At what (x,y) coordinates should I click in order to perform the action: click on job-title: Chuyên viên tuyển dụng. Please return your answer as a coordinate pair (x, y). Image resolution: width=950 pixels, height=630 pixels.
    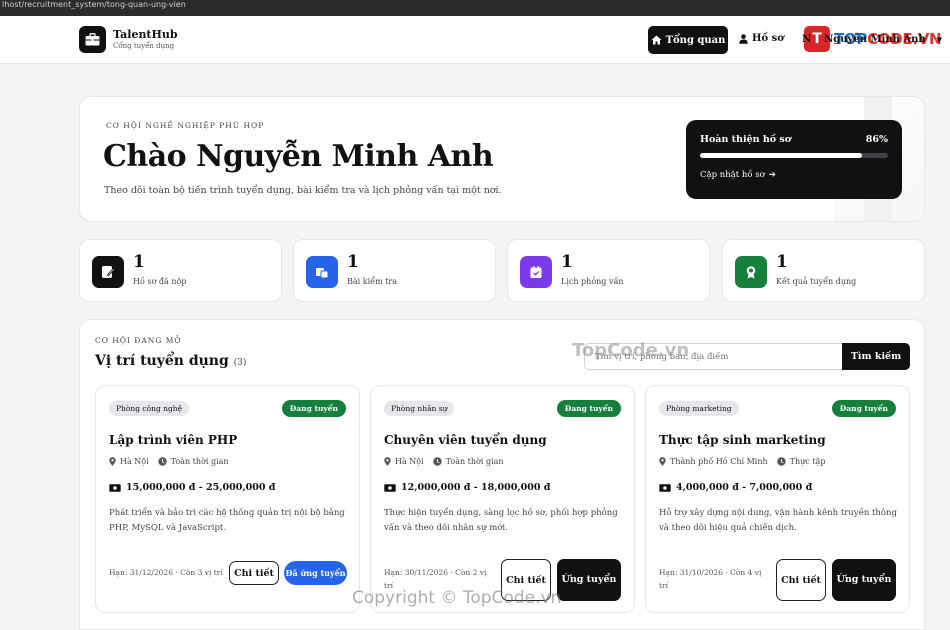
    Looking at the image, I should click on (465, 440).